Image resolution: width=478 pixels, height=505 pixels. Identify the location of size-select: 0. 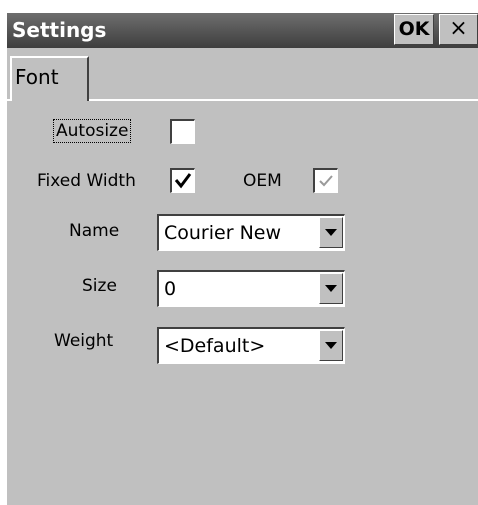
(251, 288).